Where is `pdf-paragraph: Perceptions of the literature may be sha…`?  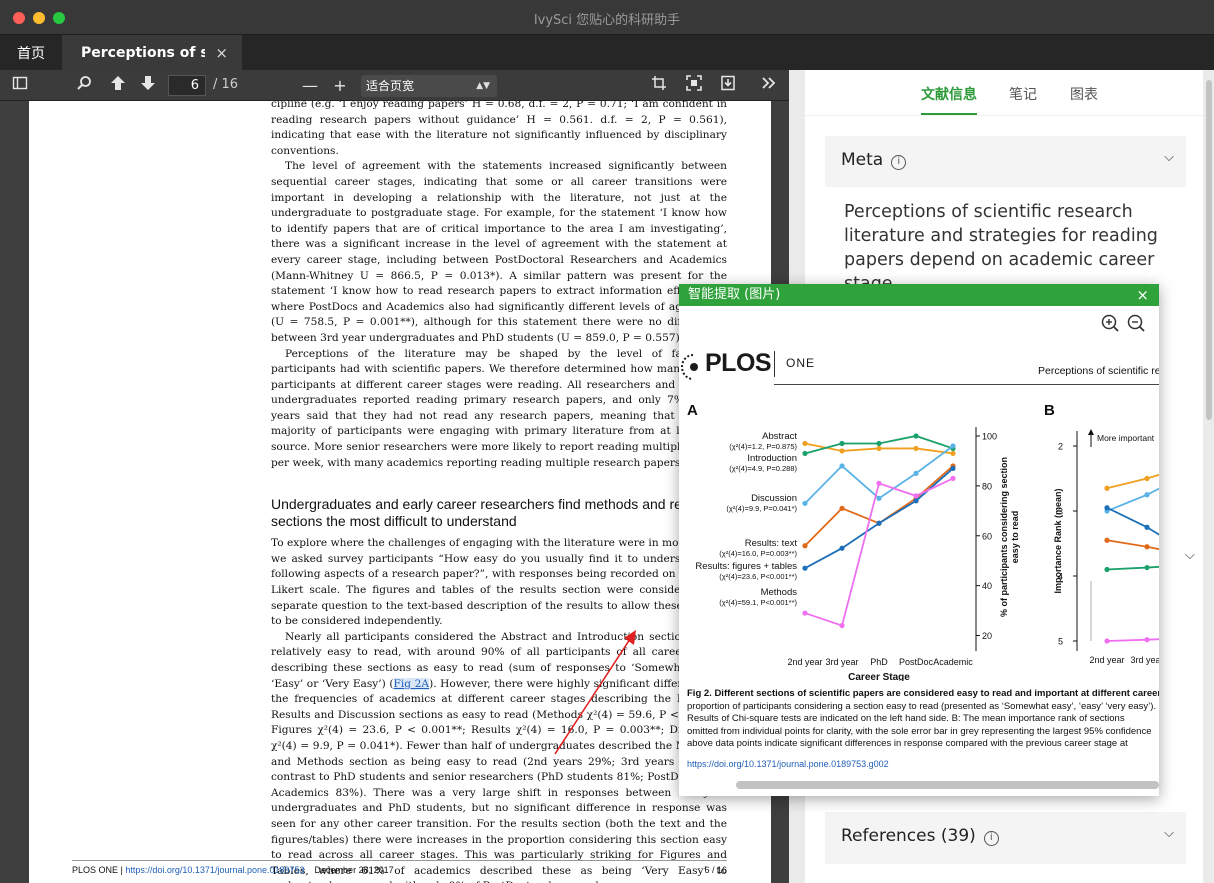 pdf-paragraph: Perceptions of the literature may be sha… is located at coordinates (499, 408).